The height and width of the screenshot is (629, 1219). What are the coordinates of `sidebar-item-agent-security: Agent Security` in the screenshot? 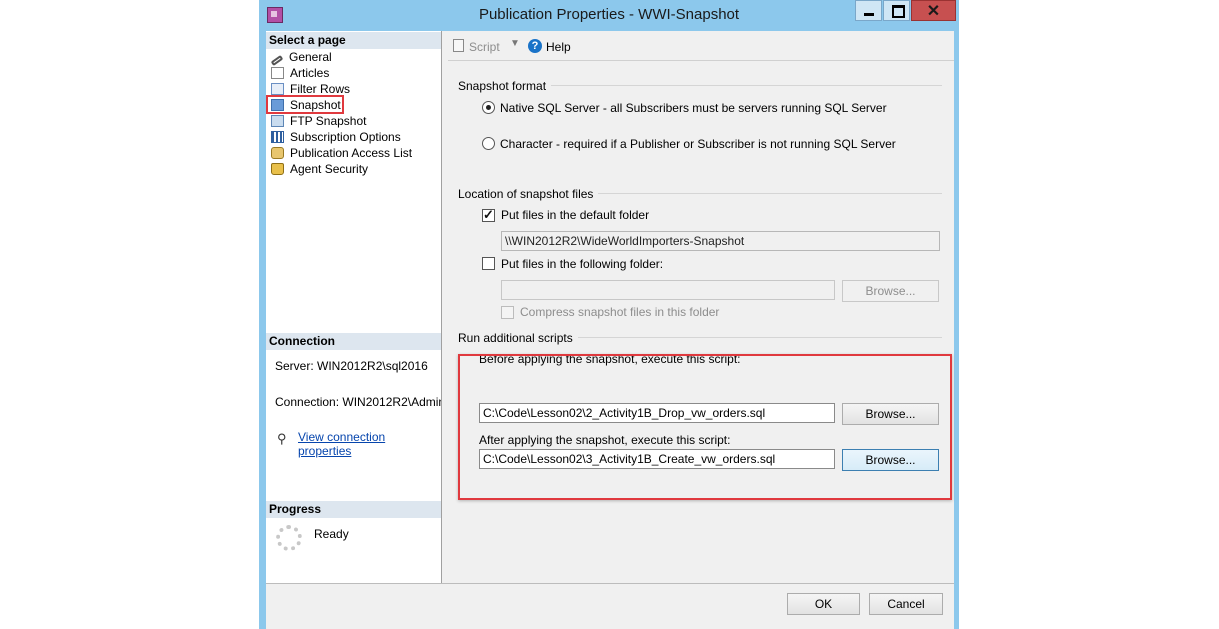 It's located at (319, 169).